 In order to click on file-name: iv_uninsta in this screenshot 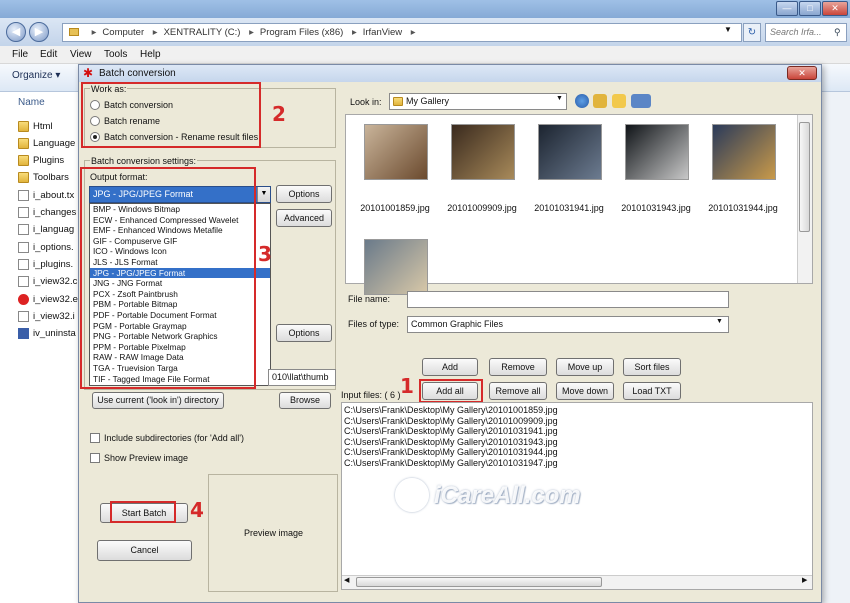, I will do `click(54, 334)`.